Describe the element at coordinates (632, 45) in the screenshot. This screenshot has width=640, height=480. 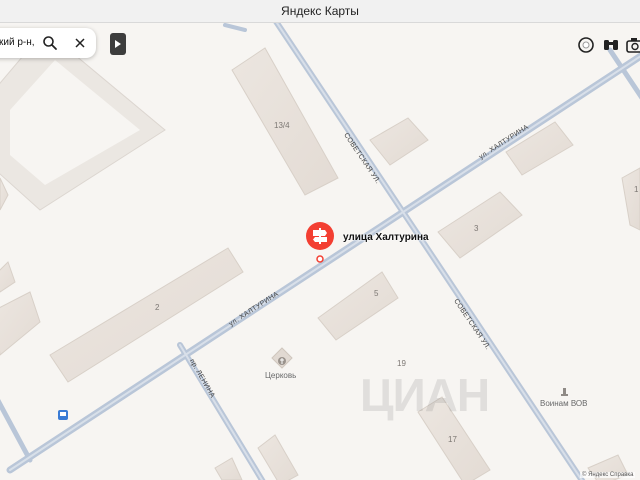
I see `camera-icon` at that location.